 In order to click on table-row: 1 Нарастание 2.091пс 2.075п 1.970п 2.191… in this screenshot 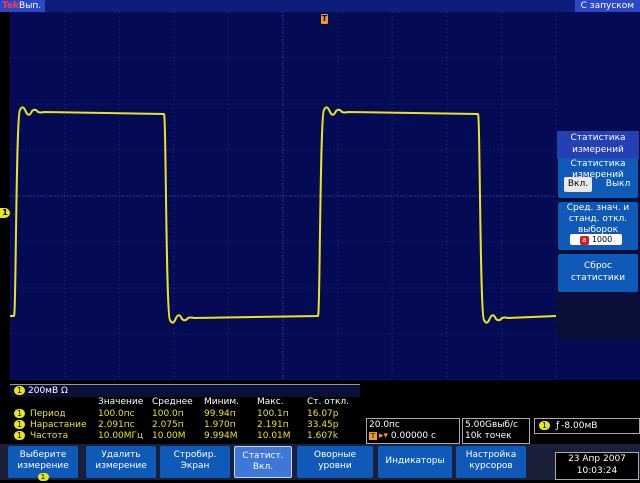, I will do `click(185, 425)`.